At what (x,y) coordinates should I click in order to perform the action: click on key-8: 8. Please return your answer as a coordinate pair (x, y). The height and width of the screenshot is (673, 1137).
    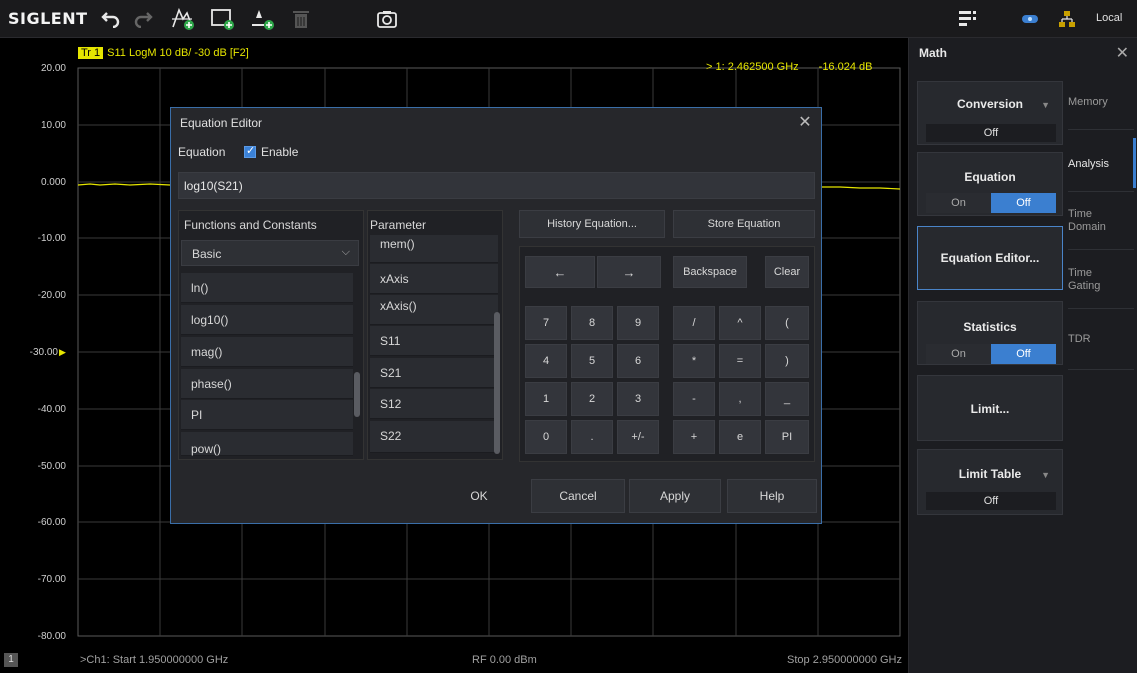
    Looking at the image, I should click on (592, 323).